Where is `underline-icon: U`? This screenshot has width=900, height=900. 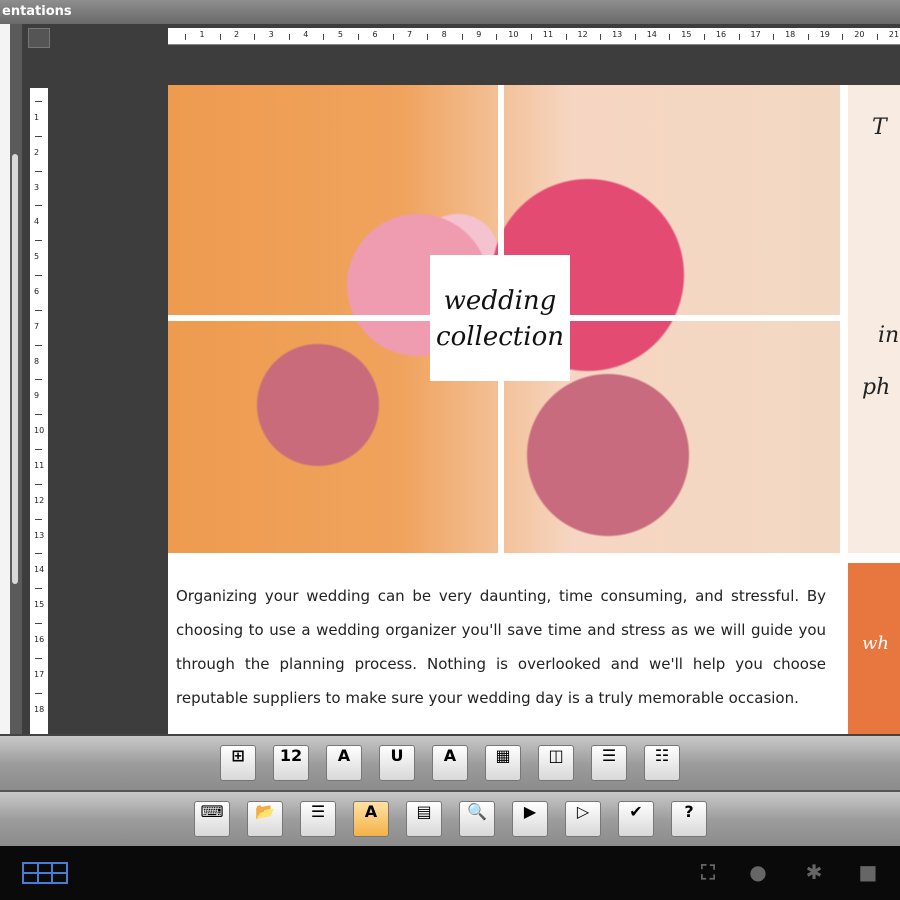
underline-icon: U is located at coordinates (397, 755).